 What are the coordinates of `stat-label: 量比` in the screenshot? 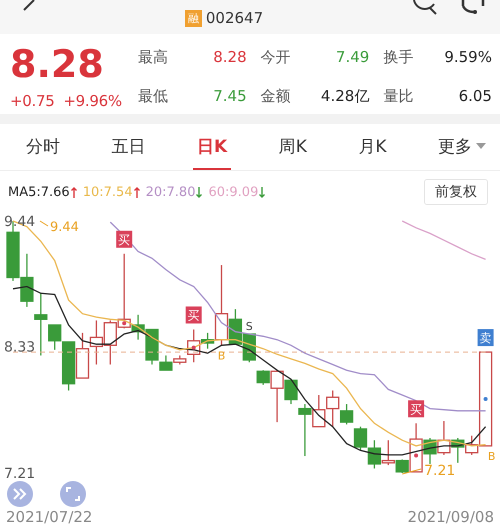 It's located at (398, 97).